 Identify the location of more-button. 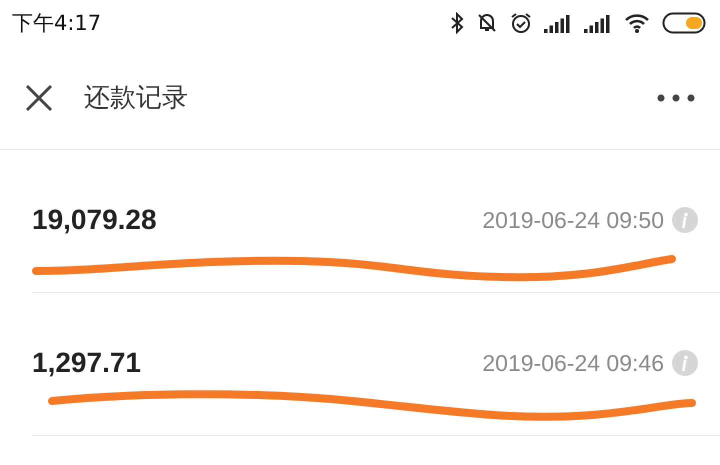
(676, 97).